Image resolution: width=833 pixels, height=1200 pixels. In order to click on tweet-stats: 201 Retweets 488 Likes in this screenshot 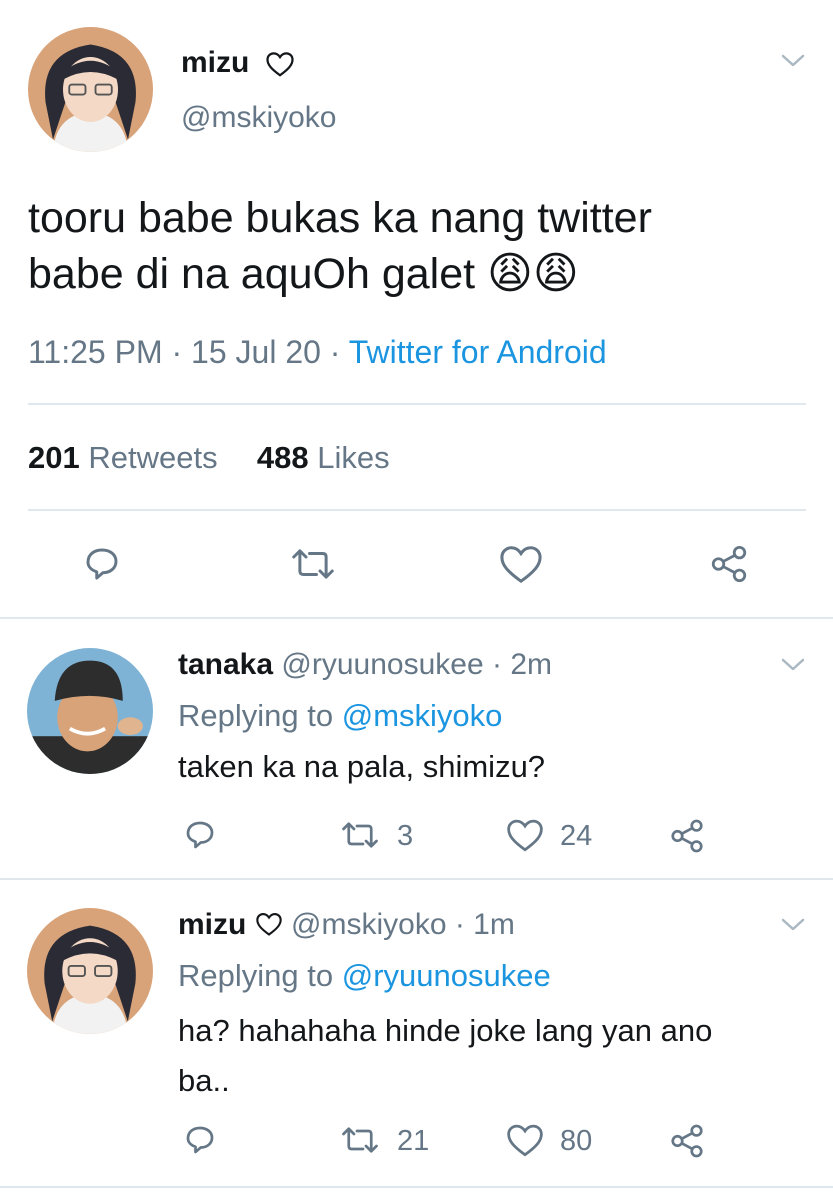, I will do `click(209, 458)`.